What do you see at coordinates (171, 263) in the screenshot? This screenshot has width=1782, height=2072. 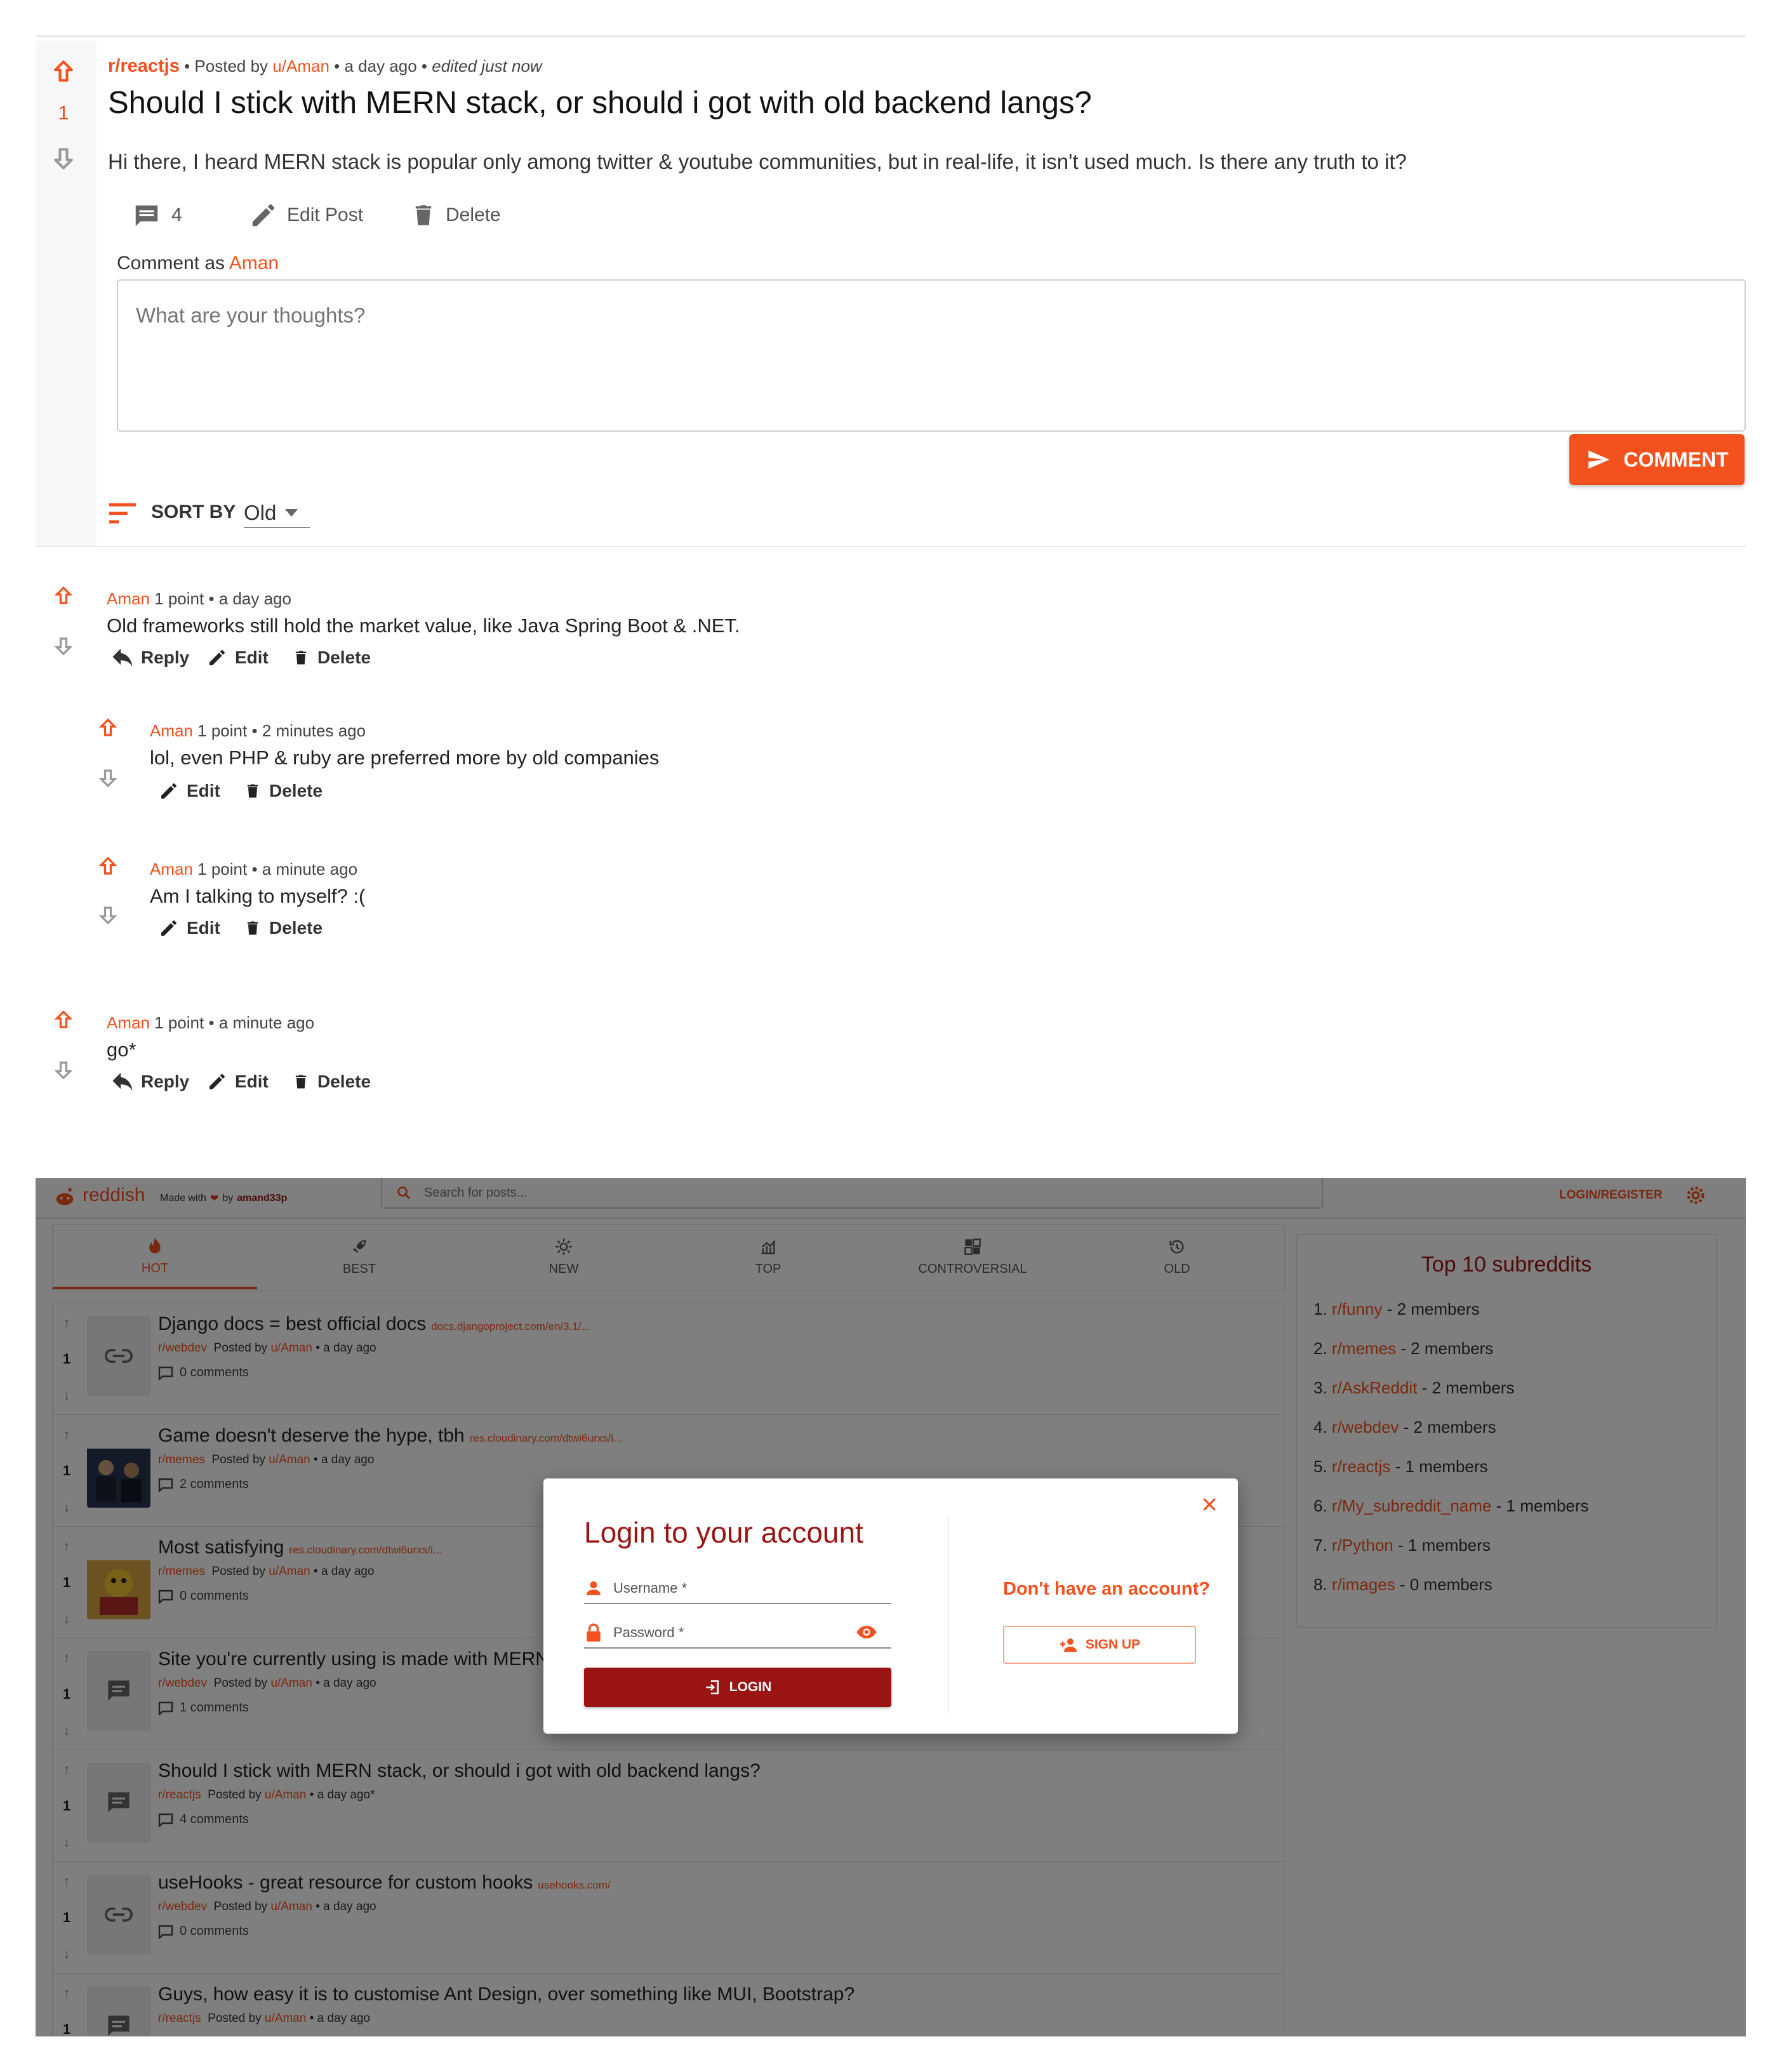 I see `comment-as-prefix: Comment as` at bounding box center [171, 263].